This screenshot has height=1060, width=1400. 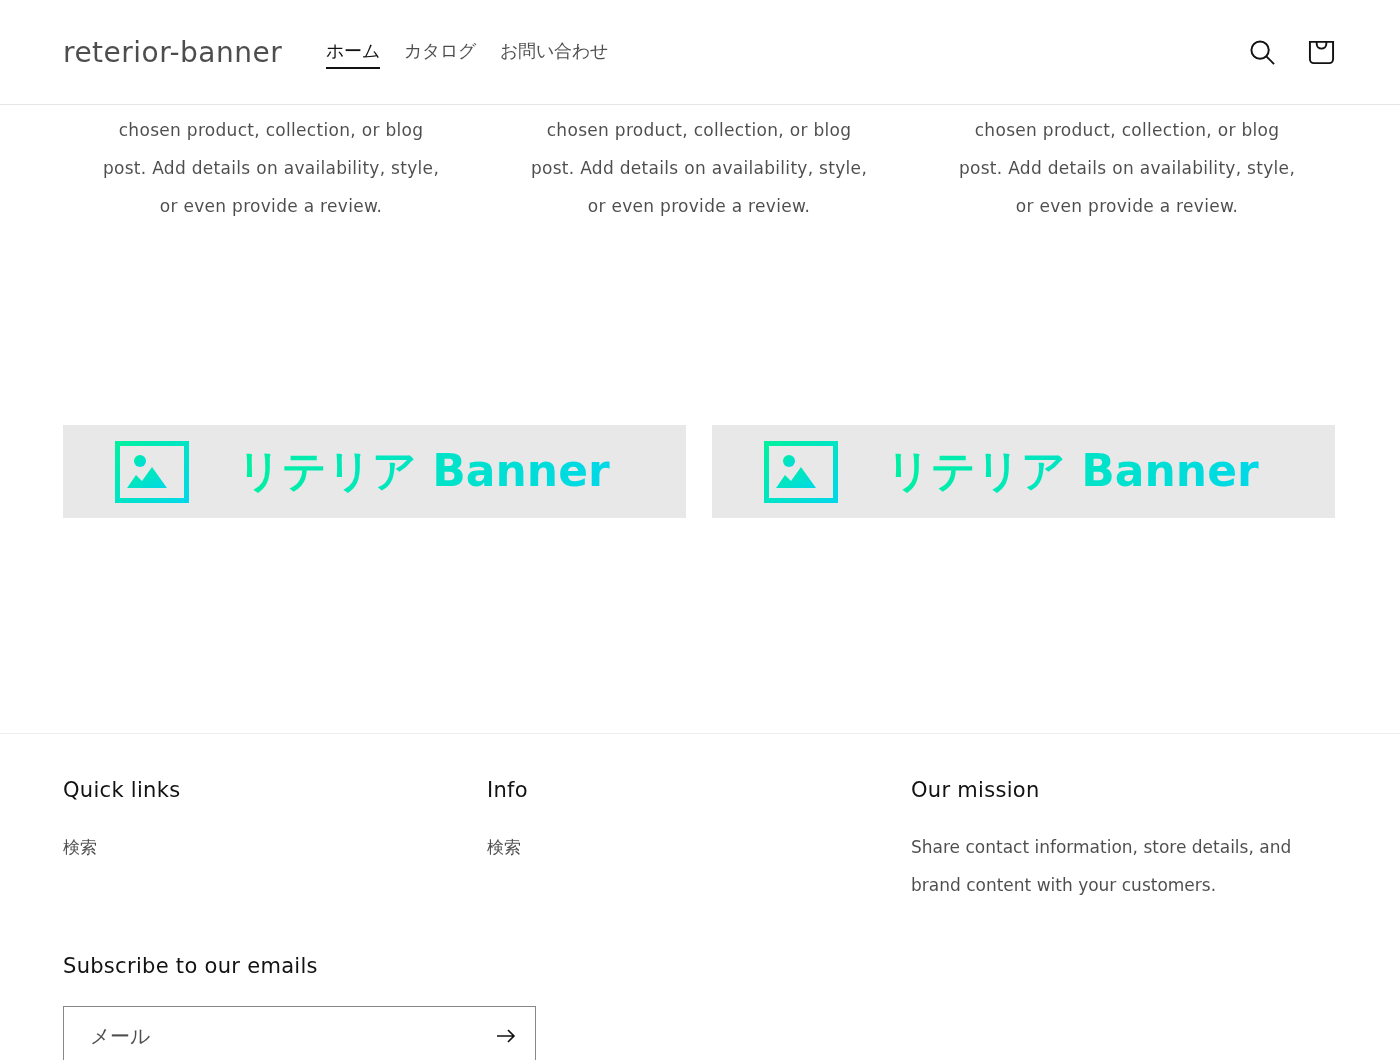 I want to click on nav-link: ホーム, so click(x=353, y=52).